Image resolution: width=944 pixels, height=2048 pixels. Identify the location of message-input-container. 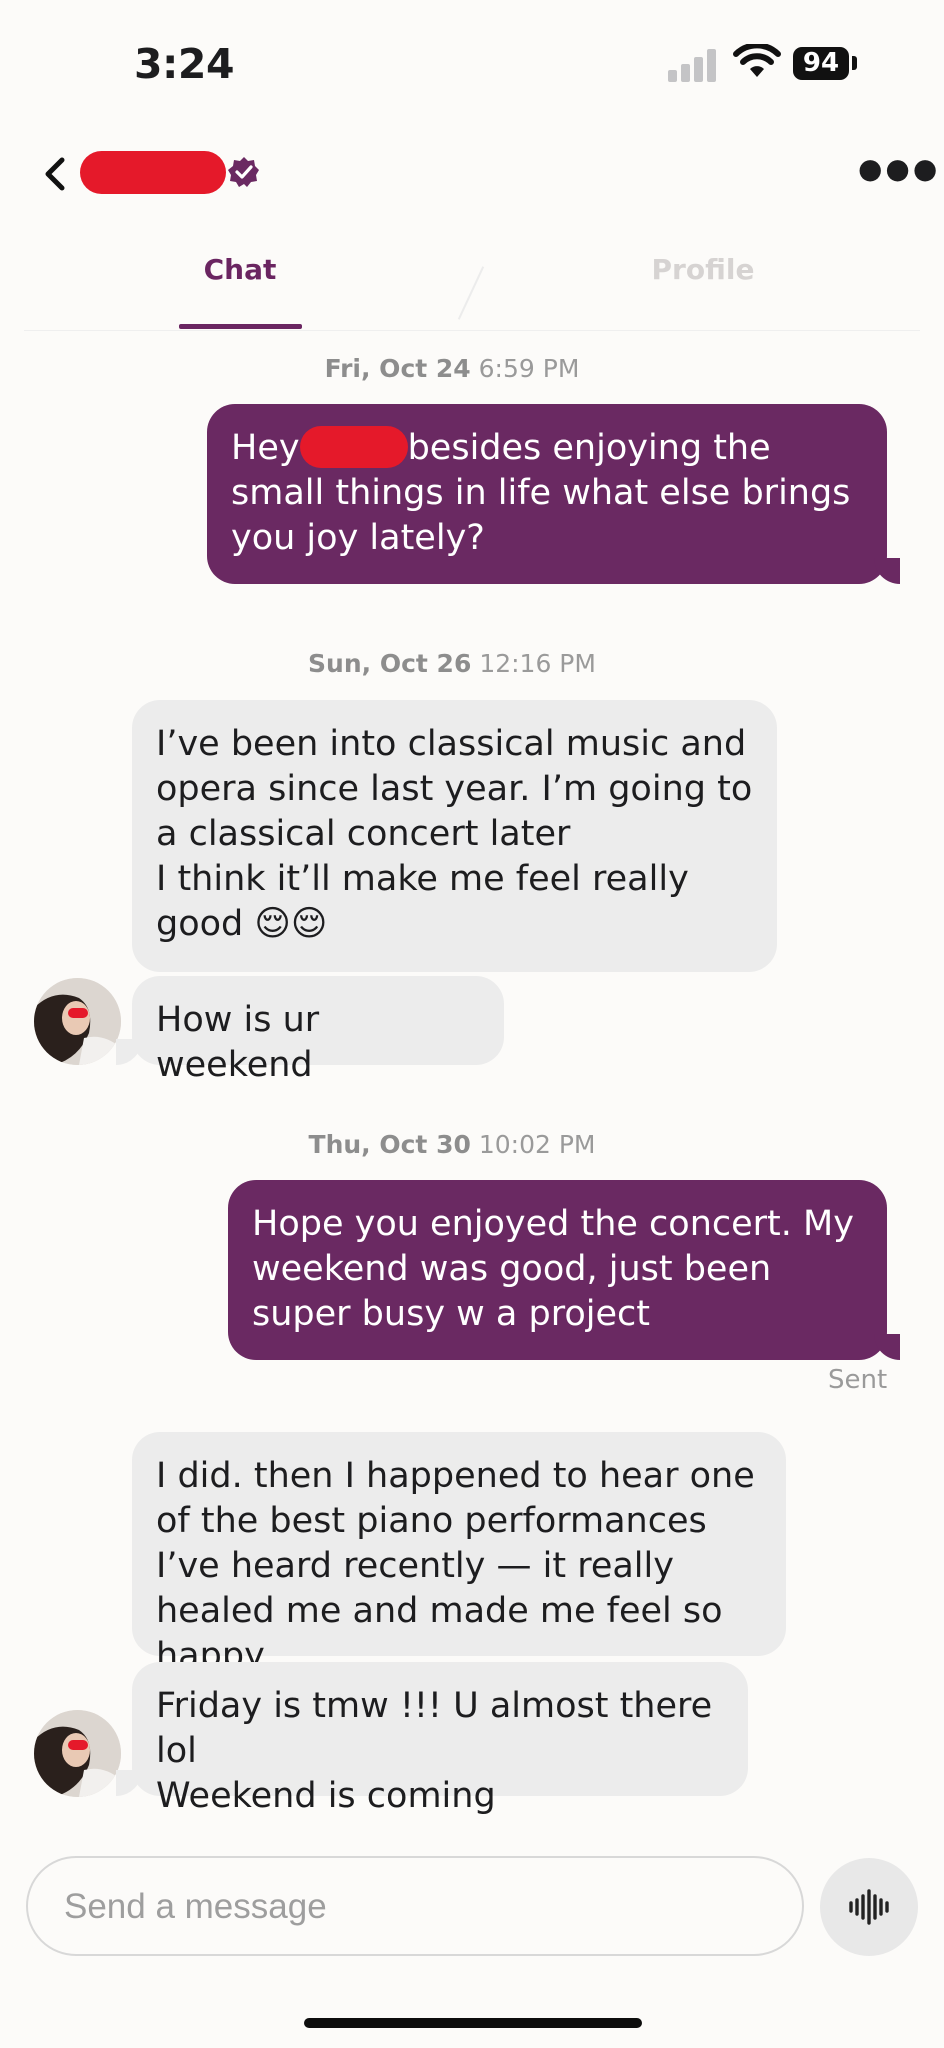
(415, 1906).